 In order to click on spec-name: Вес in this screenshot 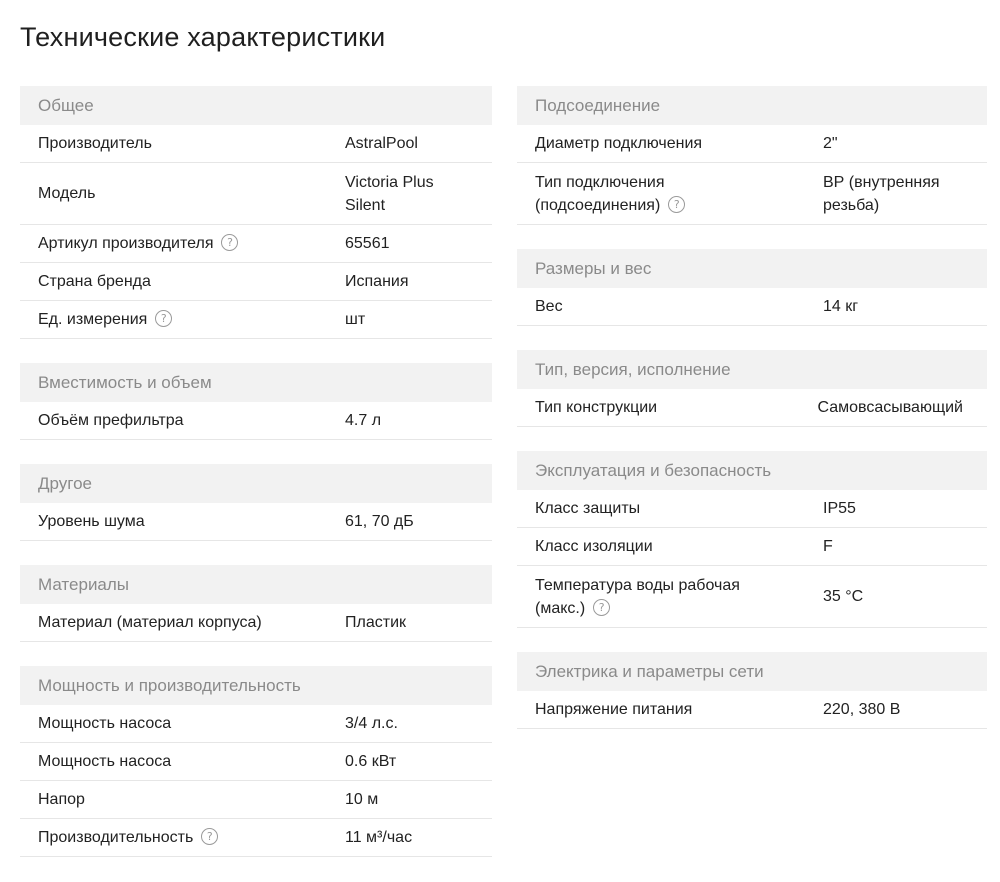, I will do `click(549, 306)`.